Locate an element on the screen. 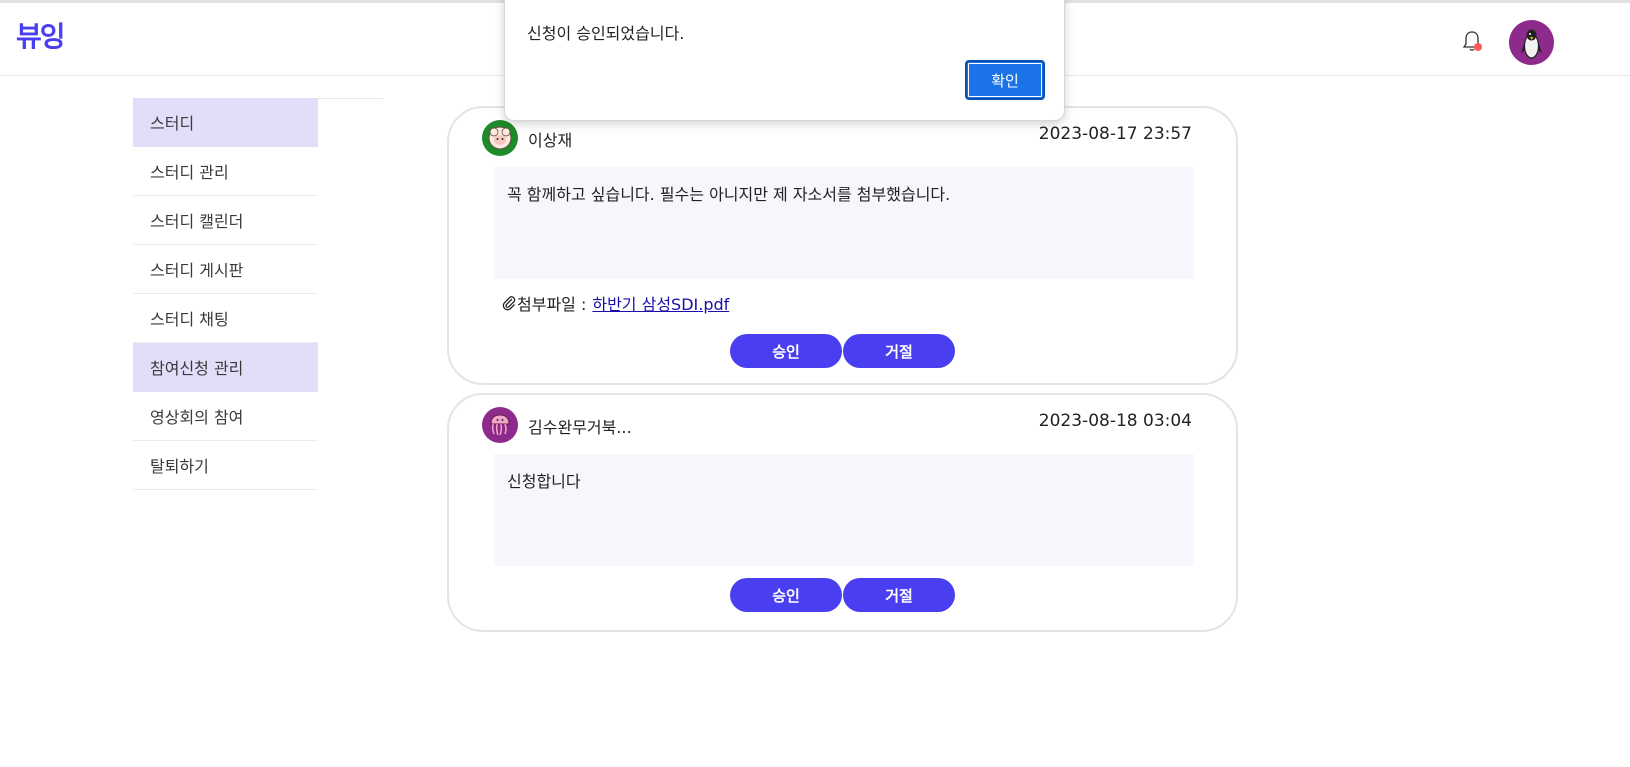 The height and width of the screenshot is (767, 1630). app-logo: 뷰잉 is located at coordinates (41, 35).